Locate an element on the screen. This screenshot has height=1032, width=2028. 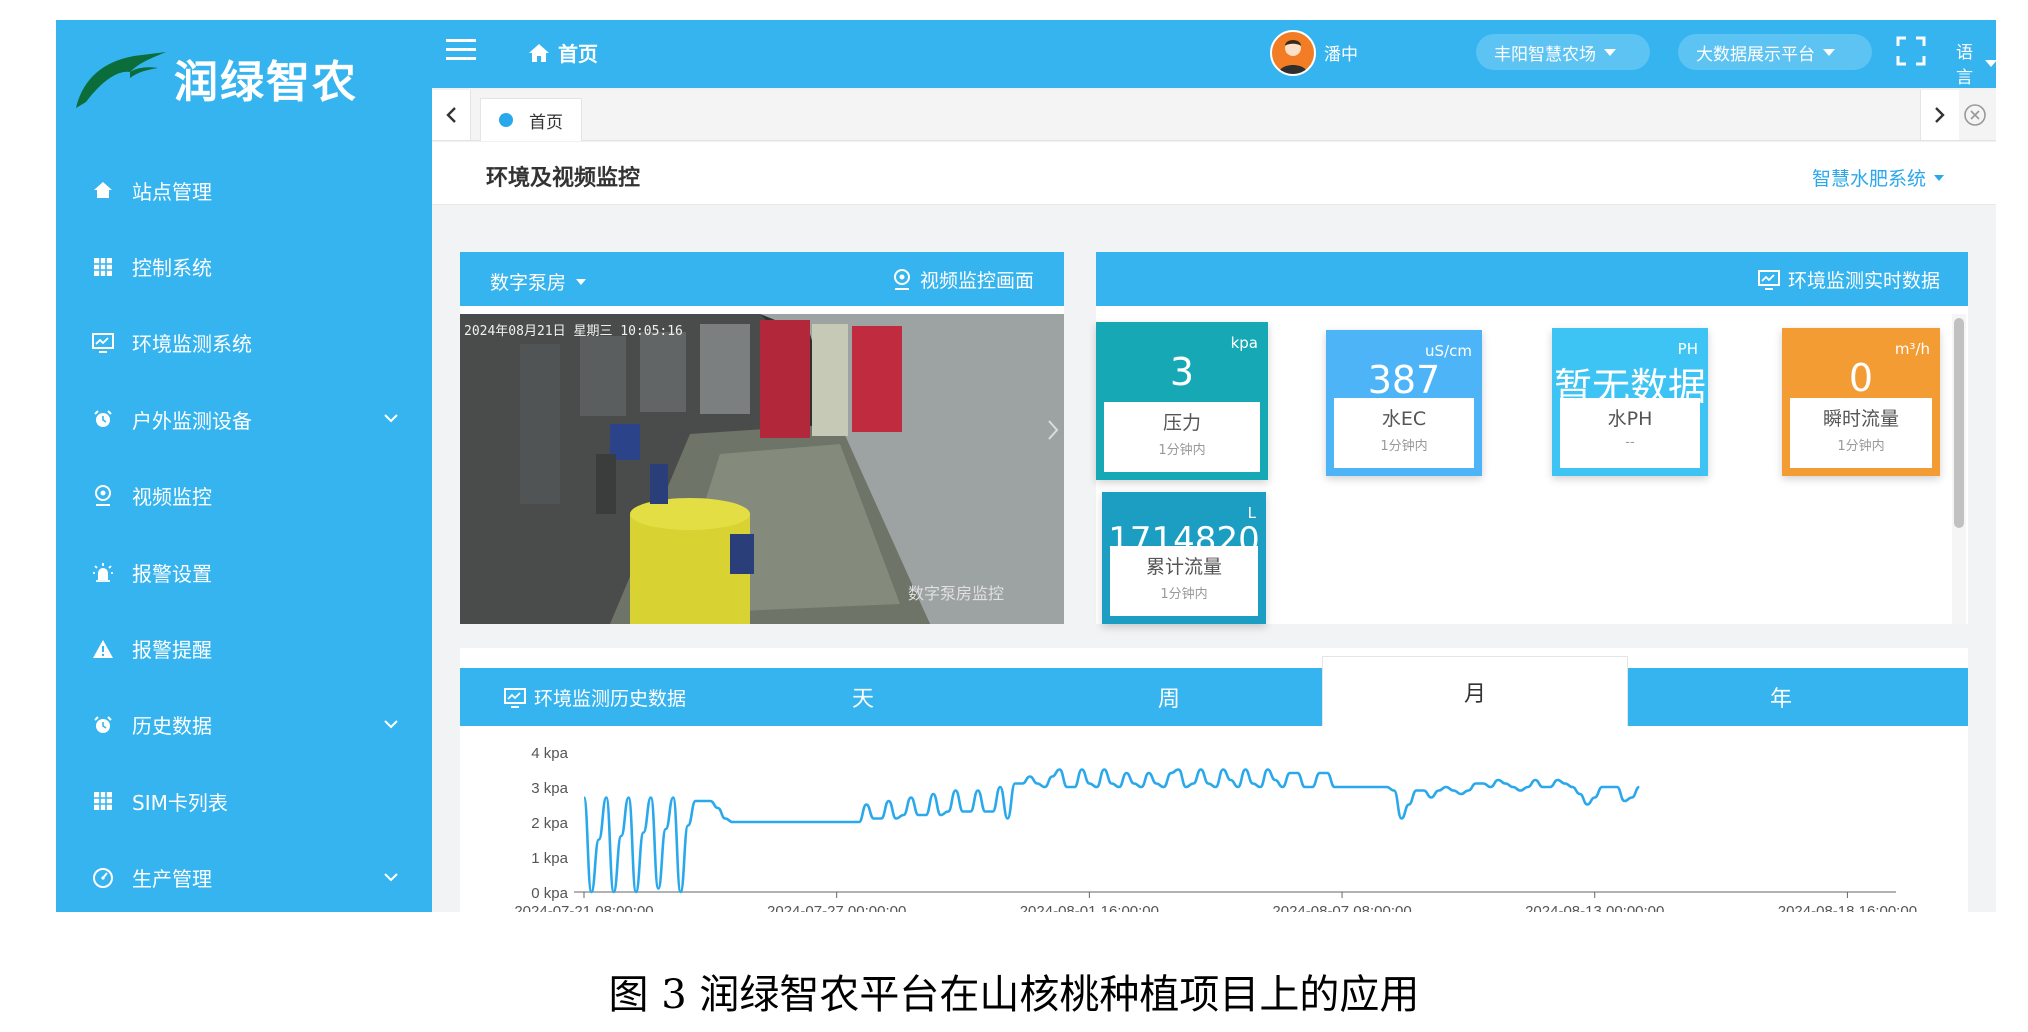
farm-selector: 丰阳智慧农场 is located at coordinates (1563, 52).